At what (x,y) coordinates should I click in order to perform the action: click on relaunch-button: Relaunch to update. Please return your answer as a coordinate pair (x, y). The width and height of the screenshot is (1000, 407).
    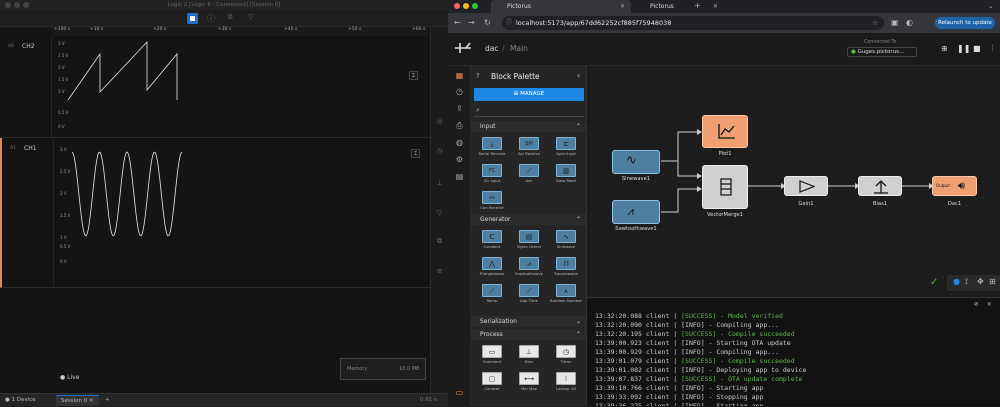
    Looking at the image, I should click on (965, 23).